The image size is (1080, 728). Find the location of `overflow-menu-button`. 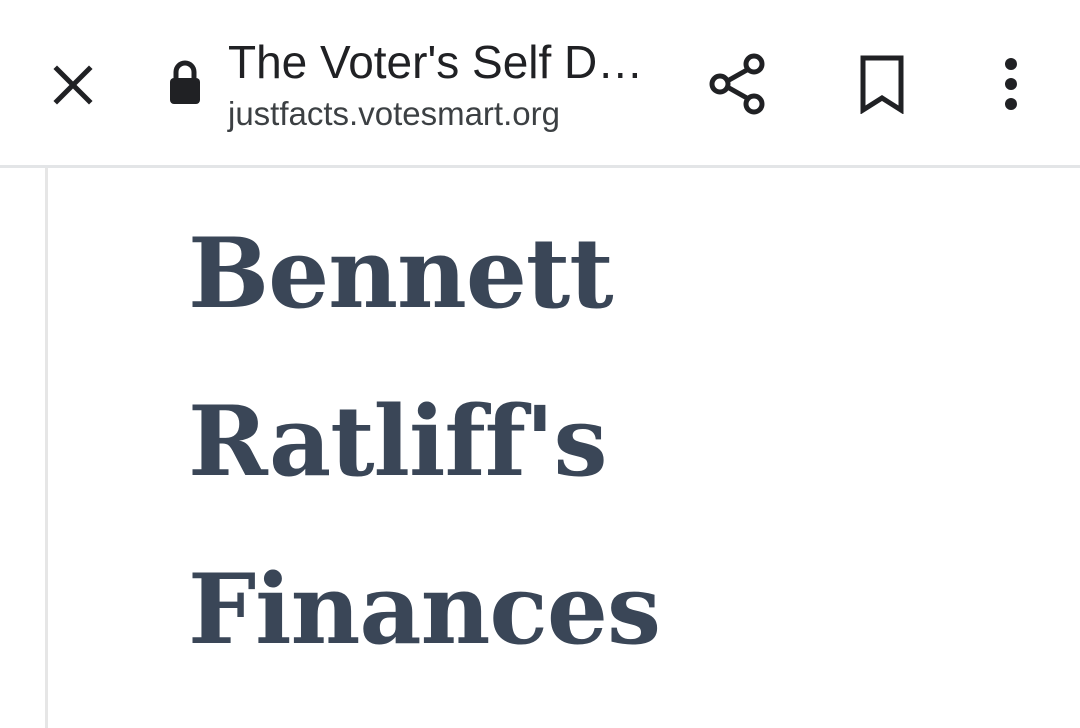

overflow-menu-button is located at coordinates (1011, 84).